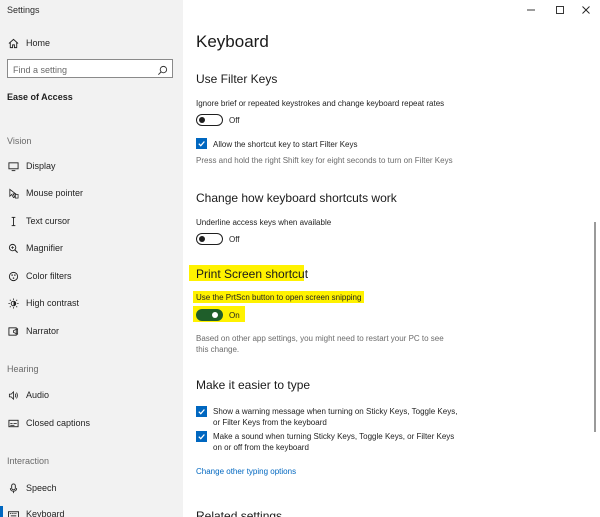 The image size is (600, 517). I want to click on sidebar-item-label: Color filters, so click(49, 276).